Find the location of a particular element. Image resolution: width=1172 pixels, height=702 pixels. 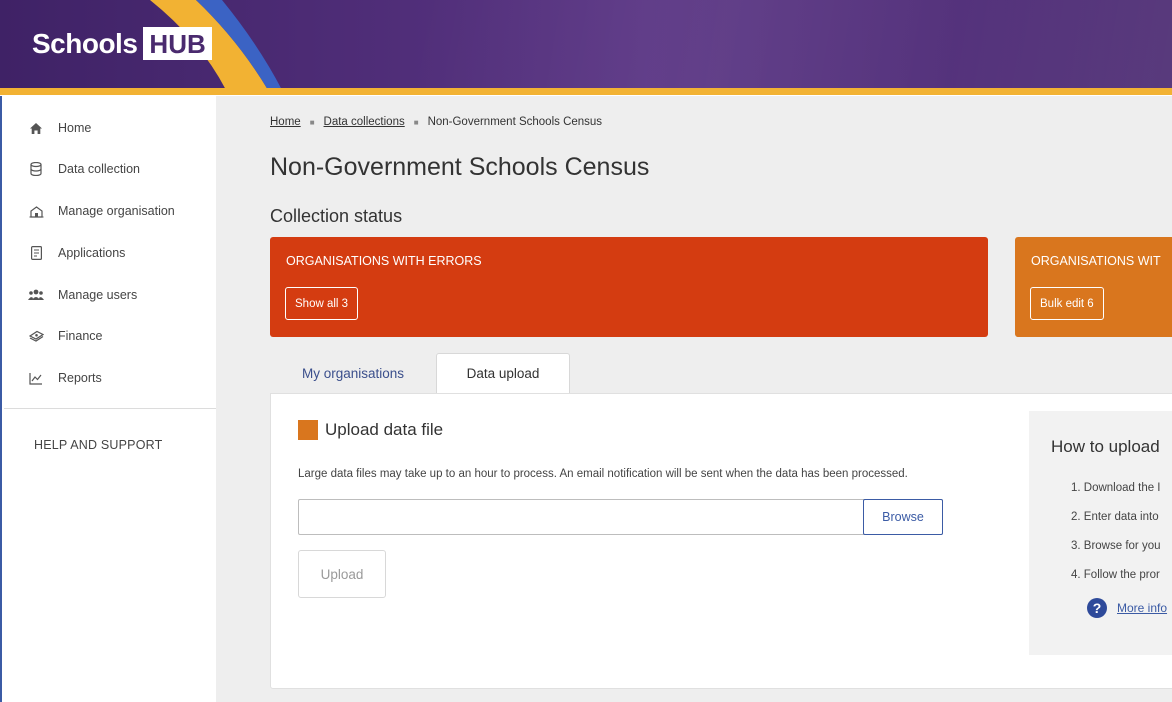

breadcrumb-current: Non-Government Schools Census is located at coordinates (515, 122).